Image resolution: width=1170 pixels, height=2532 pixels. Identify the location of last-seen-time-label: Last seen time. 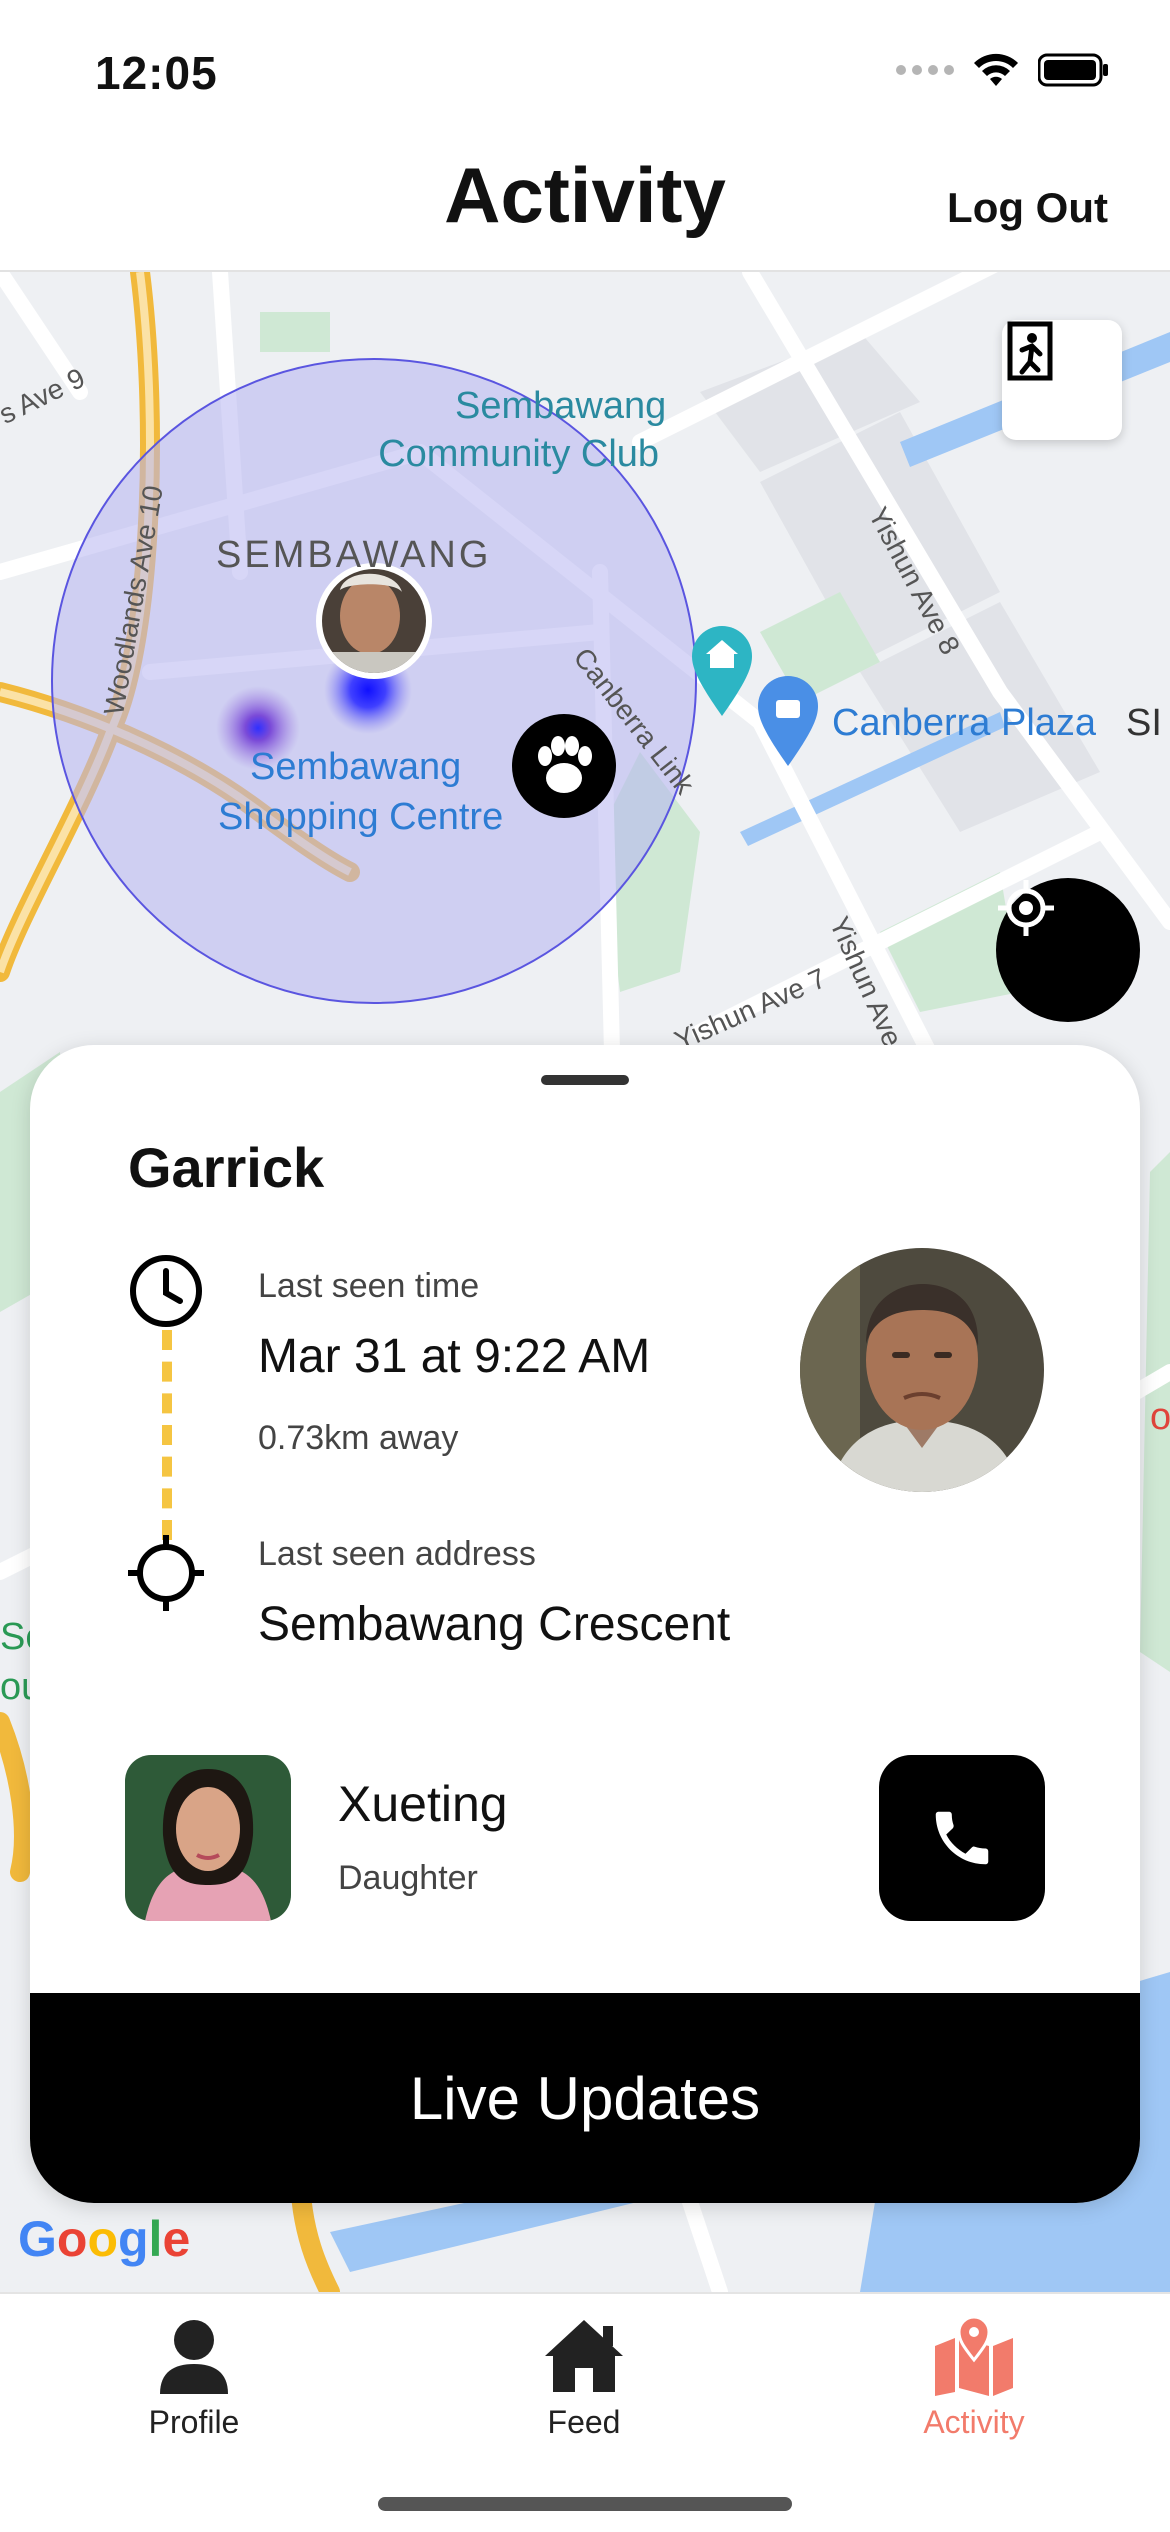
(369, 1286).